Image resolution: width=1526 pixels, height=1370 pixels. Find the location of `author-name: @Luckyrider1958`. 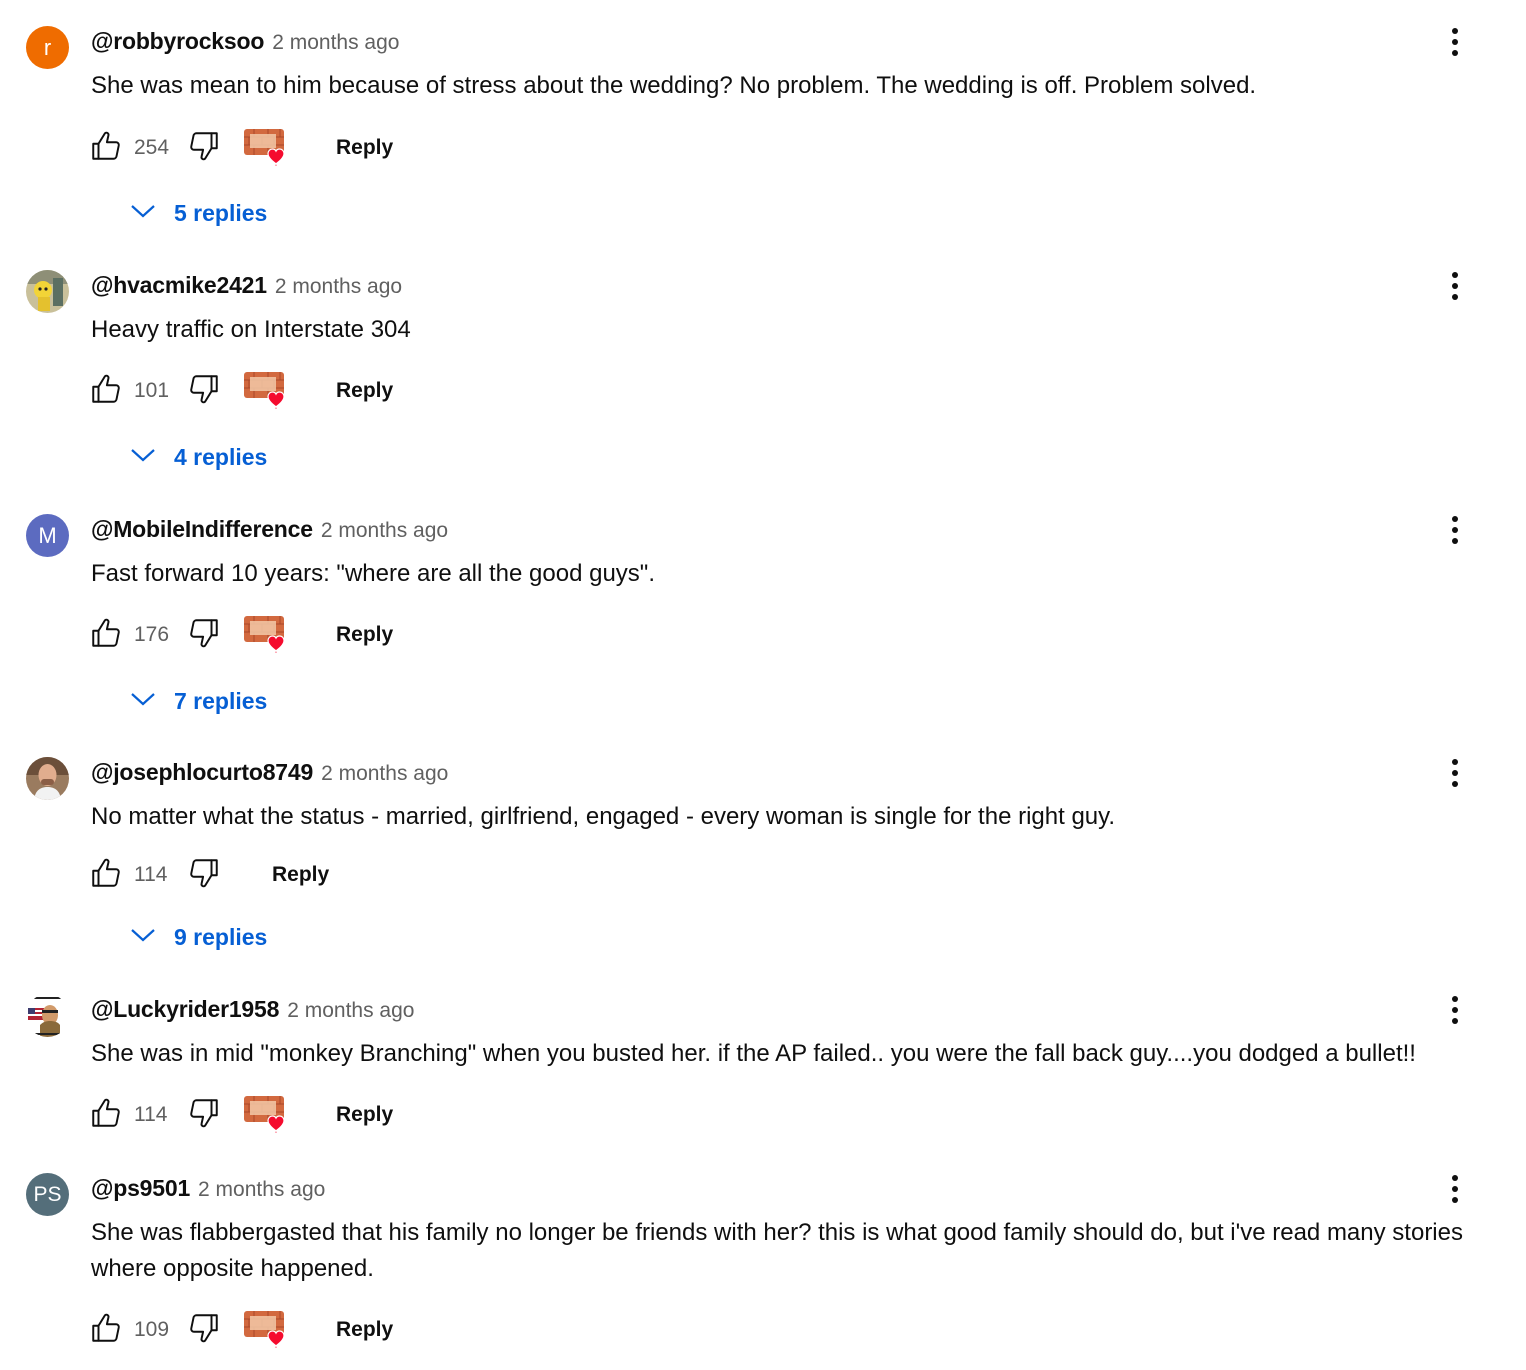

author-name: @Luckyrider1958 is located at coordinates (185, 1009).